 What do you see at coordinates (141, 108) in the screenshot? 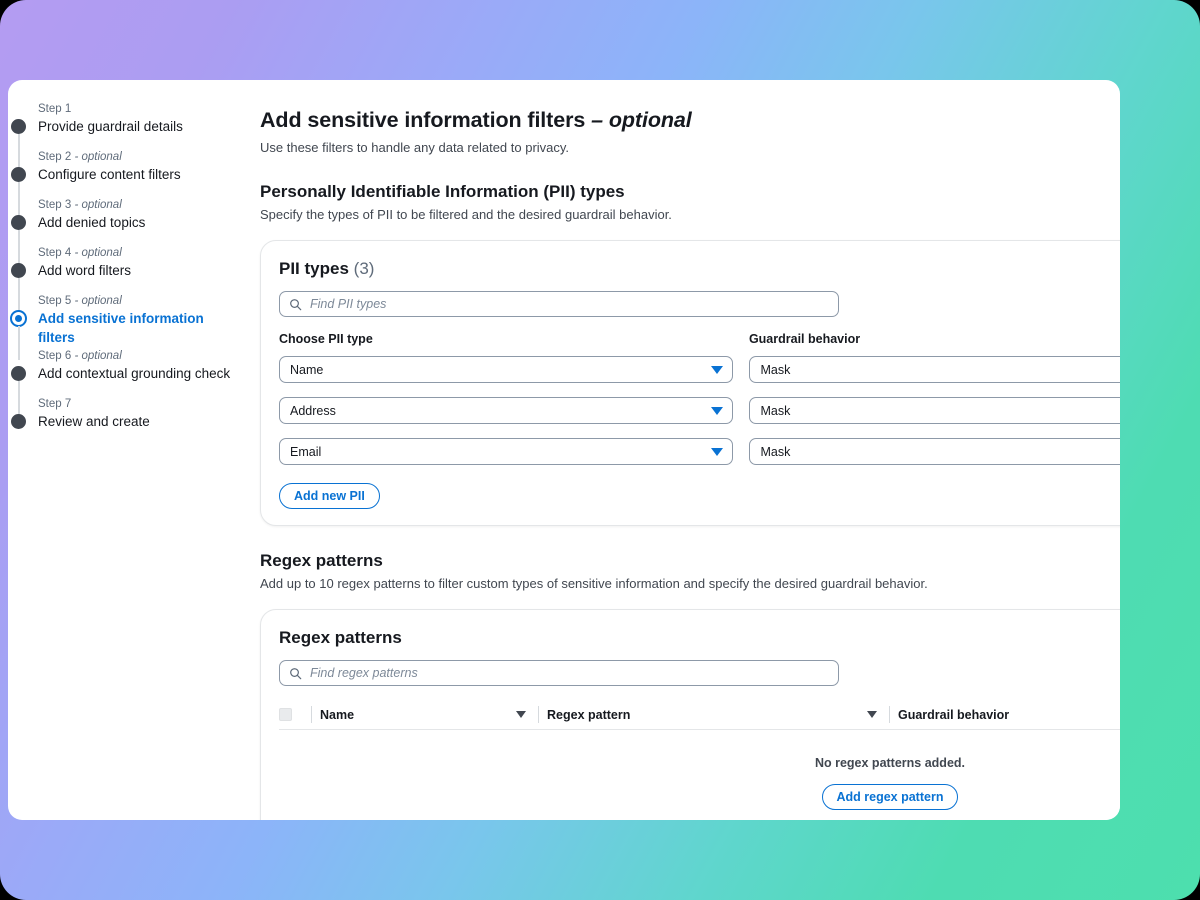
I see `step-number: Step 1` at bounding box center [141, 108].